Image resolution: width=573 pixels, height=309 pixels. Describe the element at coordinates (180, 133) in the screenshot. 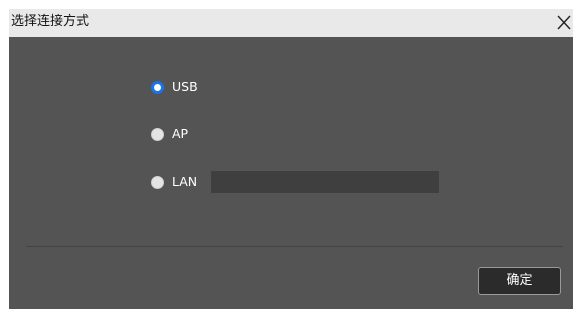

I see `radio-label-ap: AP` at that location.